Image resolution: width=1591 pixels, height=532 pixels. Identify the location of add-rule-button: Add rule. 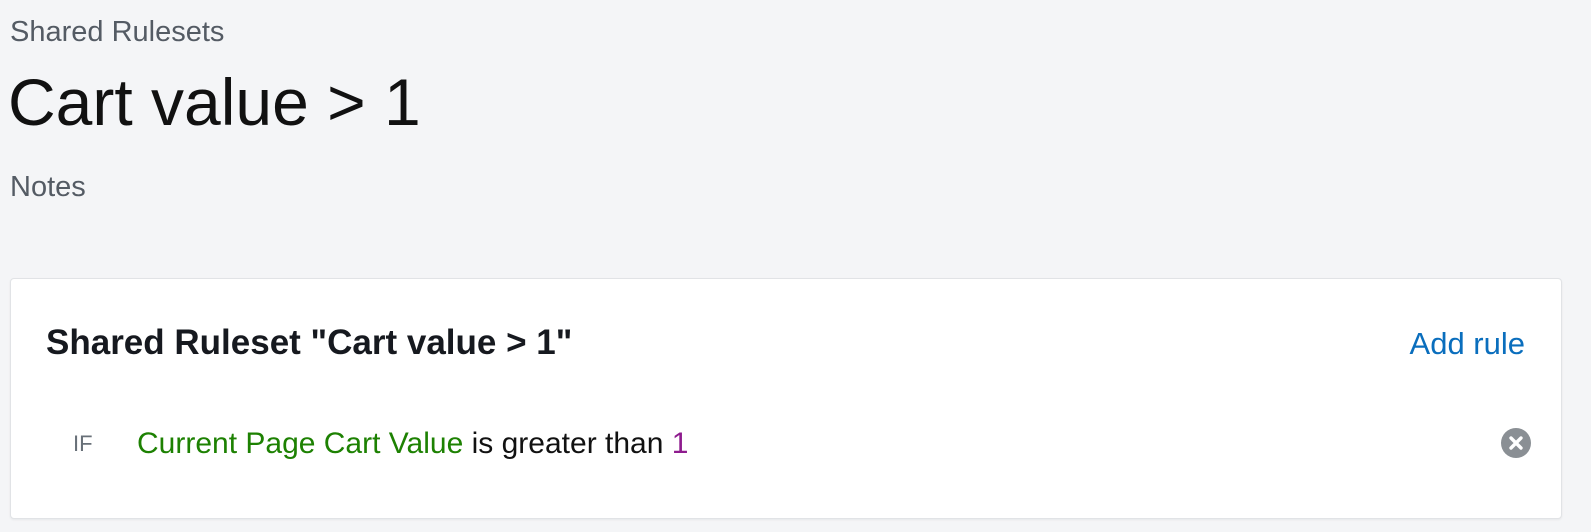
(1467, 344).